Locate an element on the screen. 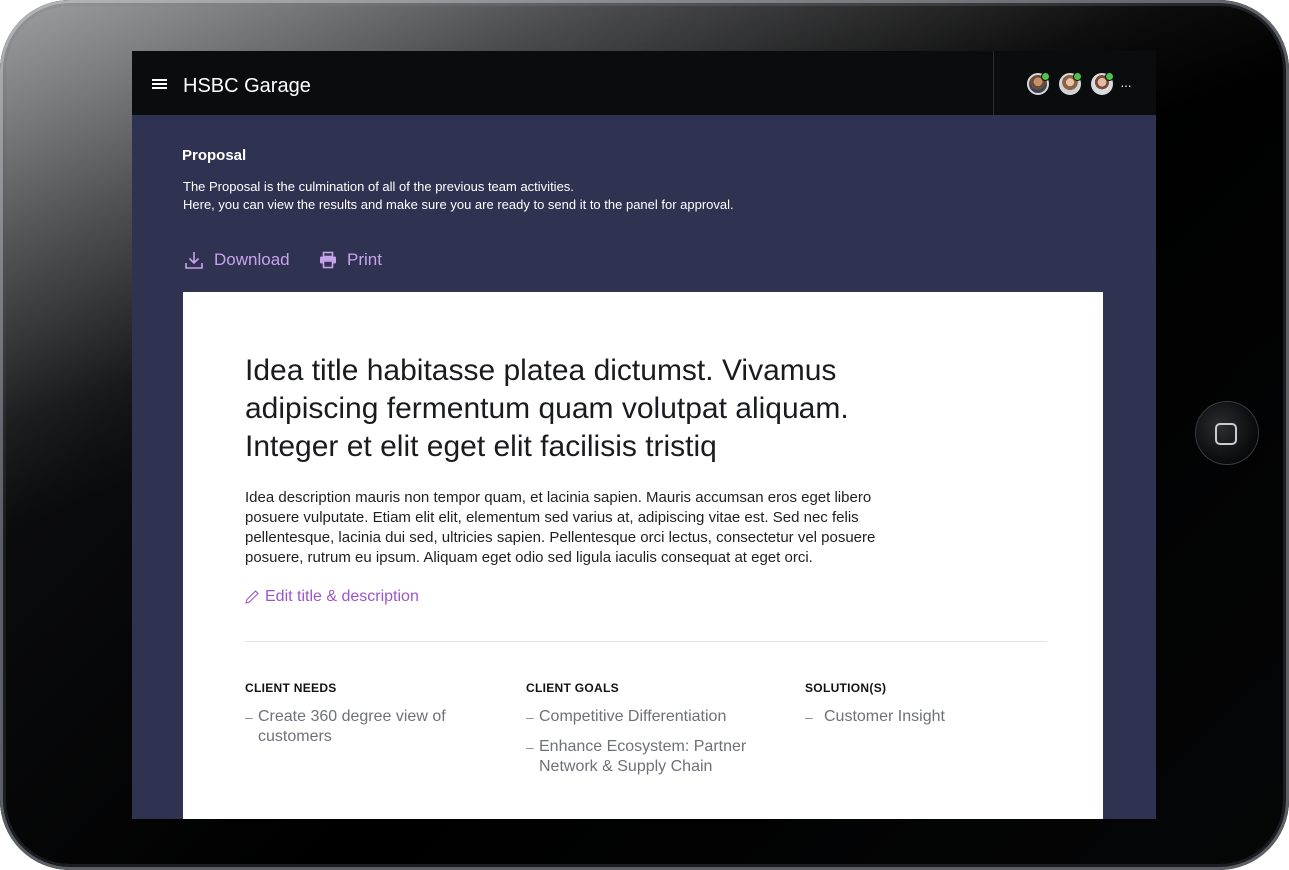 This screenshot has height=870, width=1289. download-label: Download is located at coordinates (252, 259).